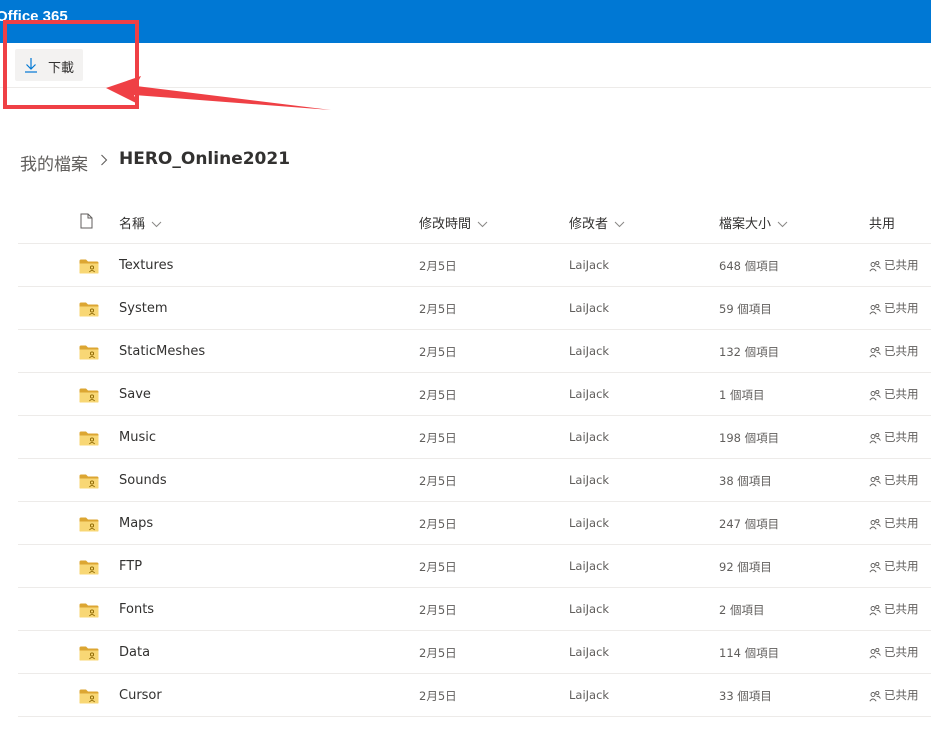 The image size is (931, 732). I want to click on table-row: System 2月5日 LaiJack 59 個項目 已共用, so click(474, 308).